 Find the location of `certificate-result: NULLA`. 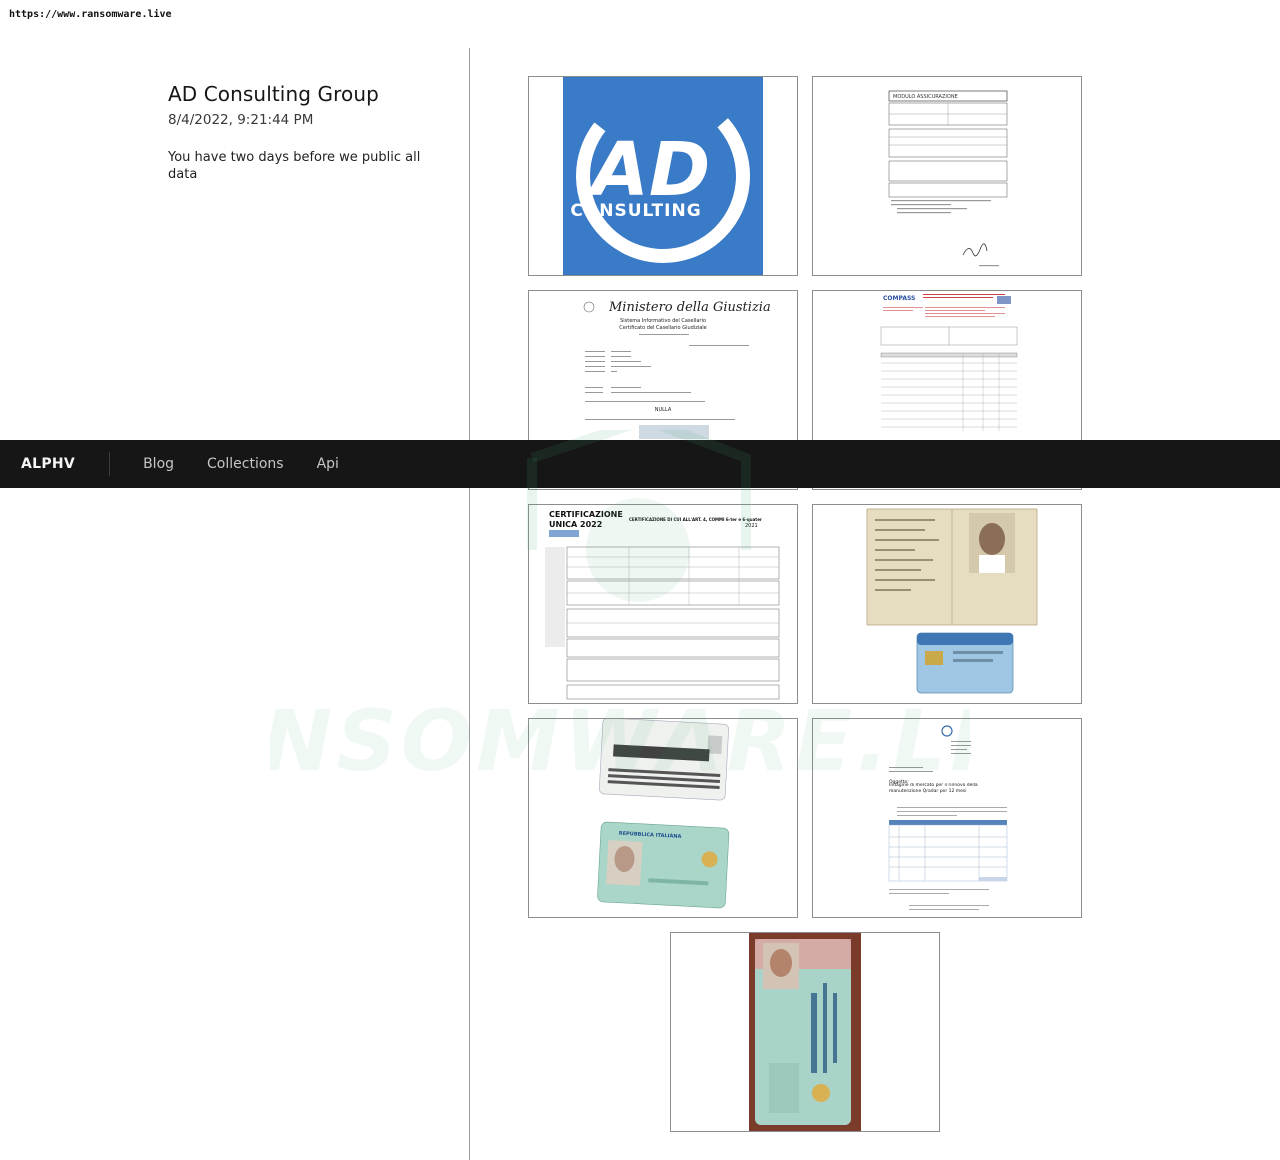

certificate-result: NULLA is located at coordinates (663, 410).